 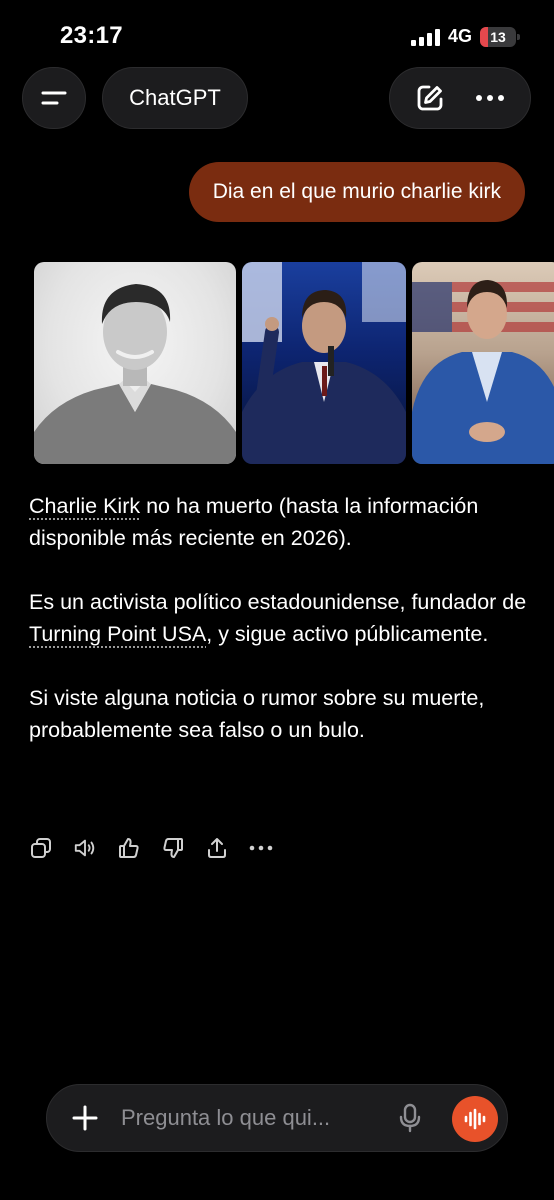 I want to click on copy-button, so click(x=41, y=848).